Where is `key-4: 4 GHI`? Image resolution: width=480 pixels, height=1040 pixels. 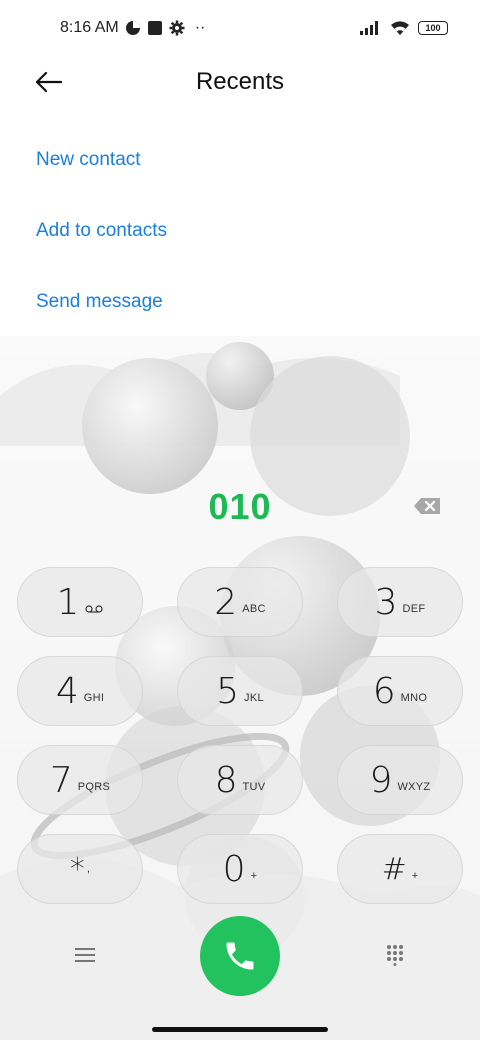
key-4: 4 GHI is located at coordinates (80, 691).